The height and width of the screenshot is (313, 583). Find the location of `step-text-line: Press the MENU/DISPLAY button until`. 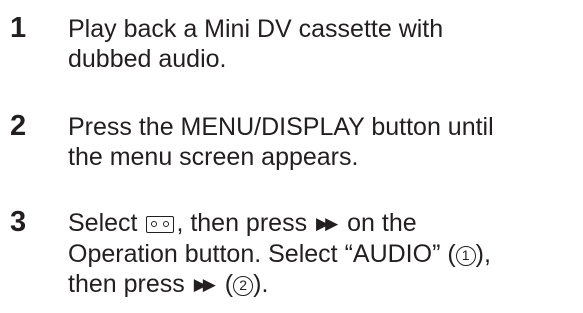

step-text-line: Press the MENU/DISPLAY button until is located at coordinates (281, 127).